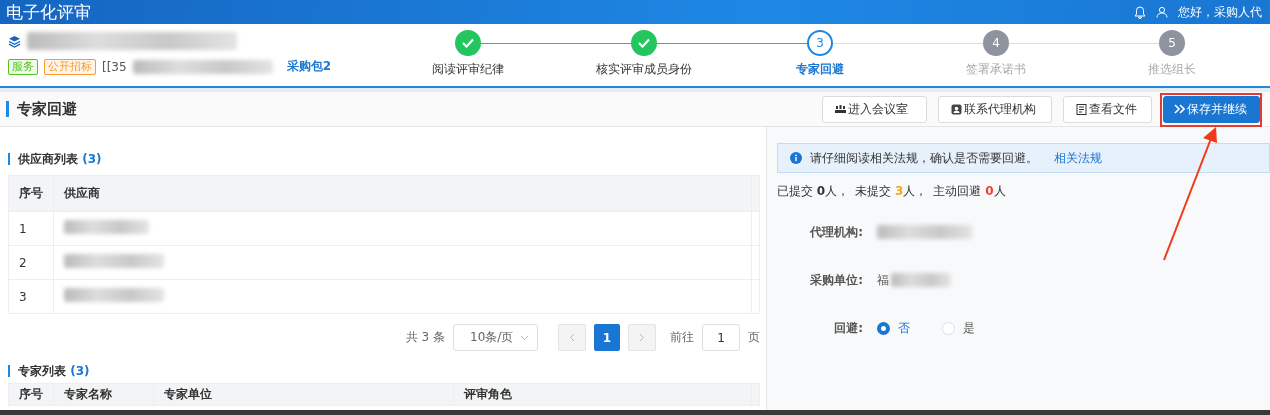  Describe the element at coordinates (721, 337) in the screenshot. I see `page-input: 1` at that location.